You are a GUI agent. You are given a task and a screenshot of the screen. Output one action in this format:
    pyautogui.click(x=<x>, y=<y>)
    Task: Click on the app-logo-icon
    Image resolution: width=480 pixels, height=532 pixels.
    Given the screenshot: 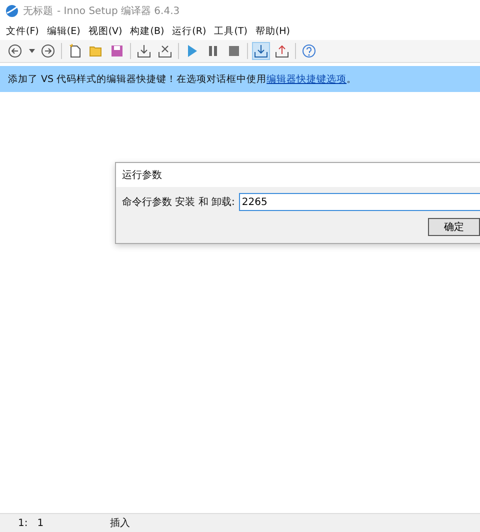 What is the action you would take?
    pyautogui.click(x=12, y=11)
    